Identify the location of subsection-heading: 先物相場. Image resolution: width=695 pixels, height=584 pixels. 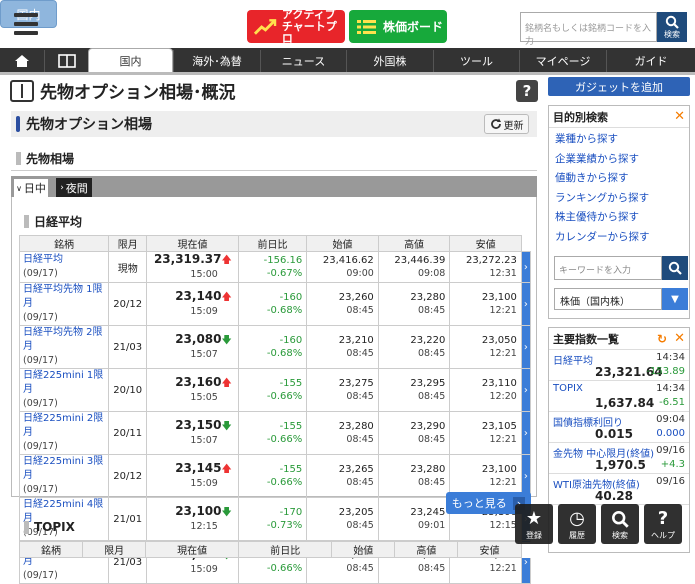
(45, 158).